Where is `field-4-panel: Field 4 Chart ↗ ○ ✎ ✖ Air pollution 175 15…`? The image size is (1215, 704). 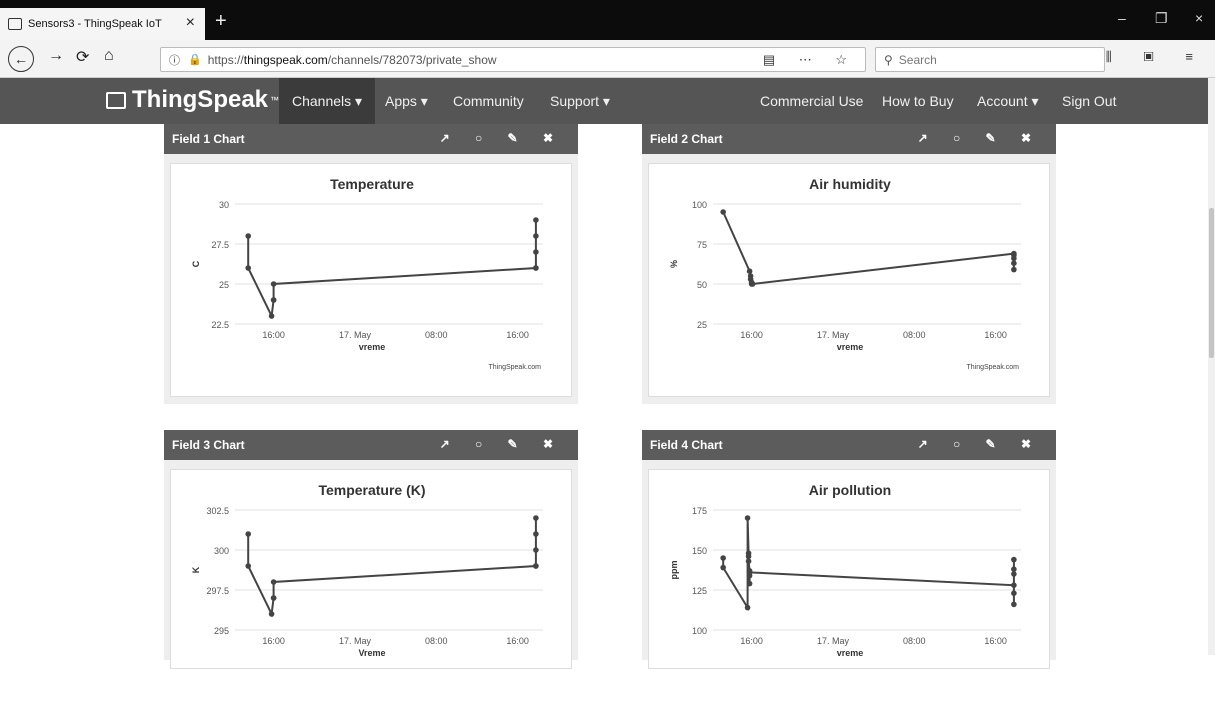
field-4-panel: Field 4 Chart ↗ ○ ✎ ✖ Air pollution 175 15… is located at coordinates (849, 549).